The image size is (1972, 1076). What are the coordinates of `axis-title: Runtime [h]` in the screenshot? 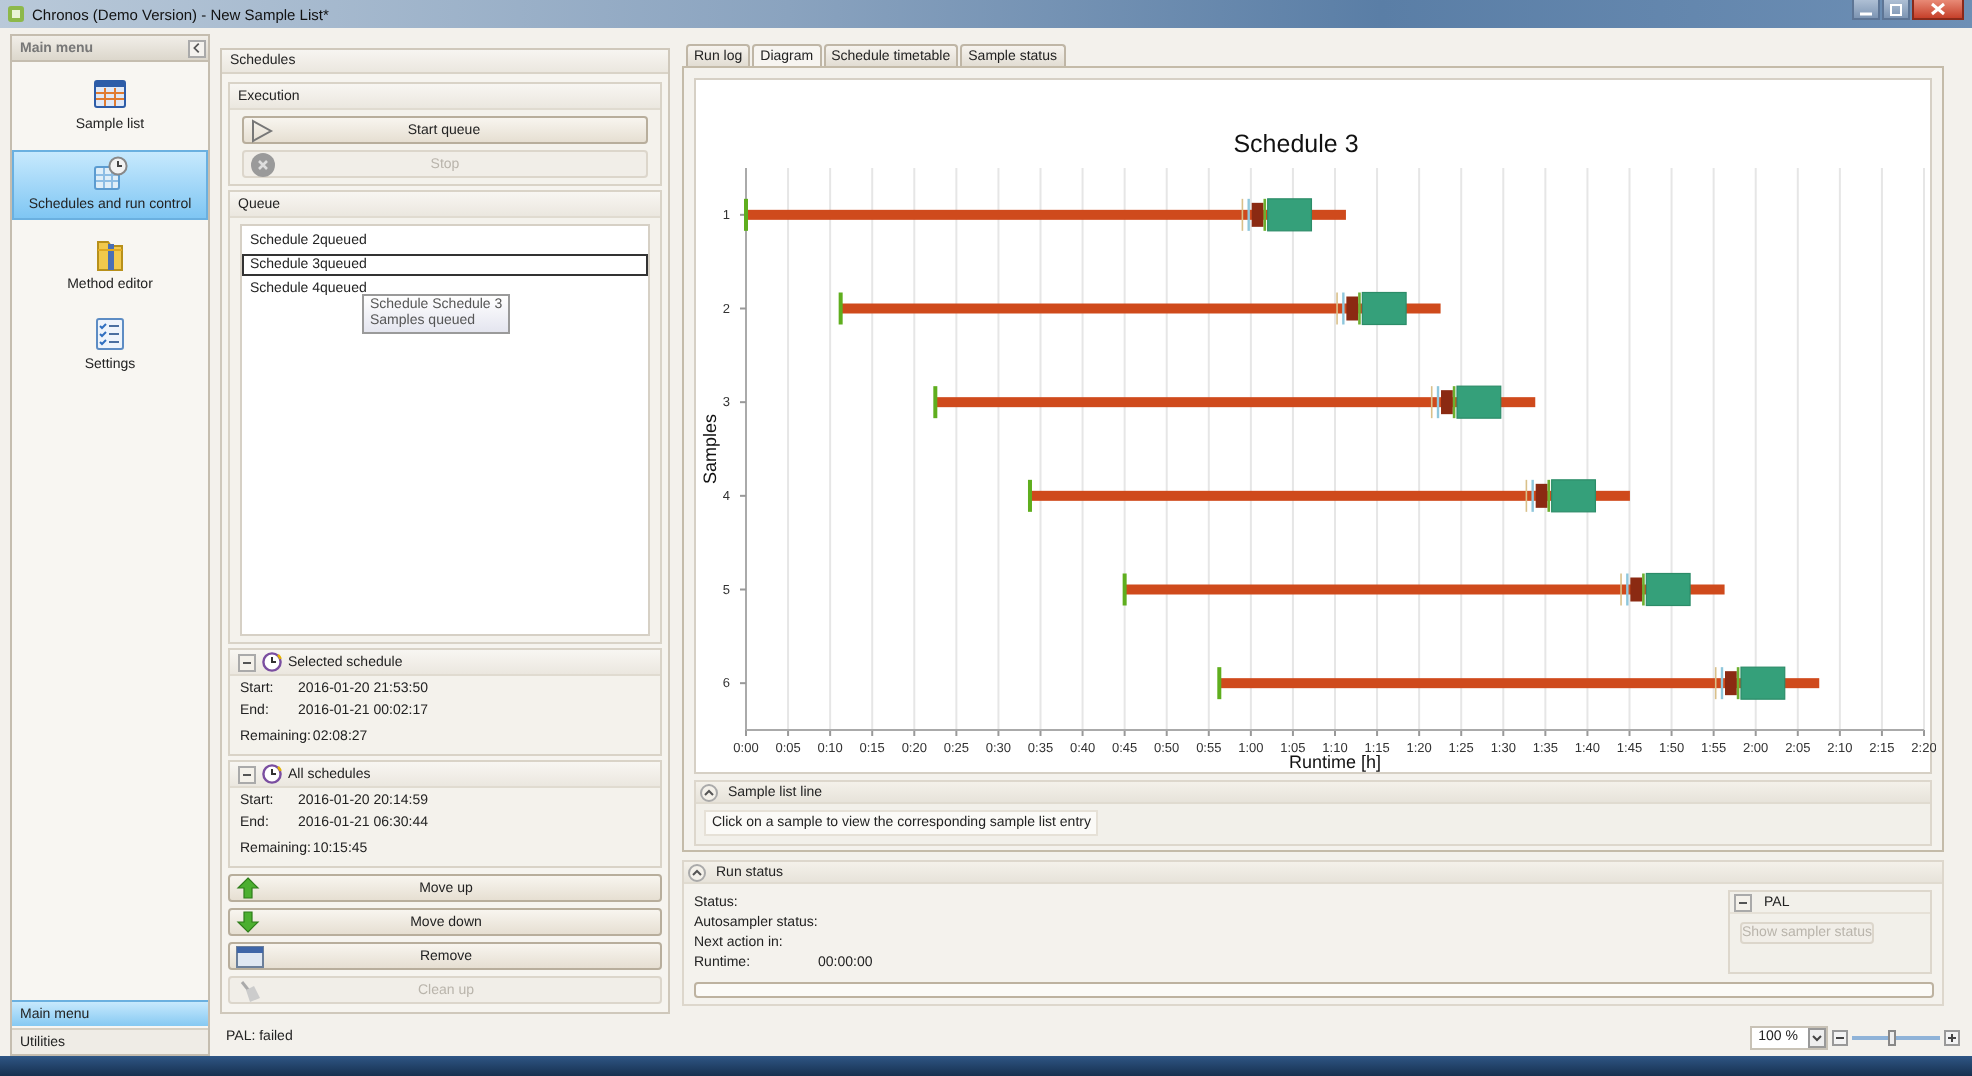 It's located at (1335, 762).